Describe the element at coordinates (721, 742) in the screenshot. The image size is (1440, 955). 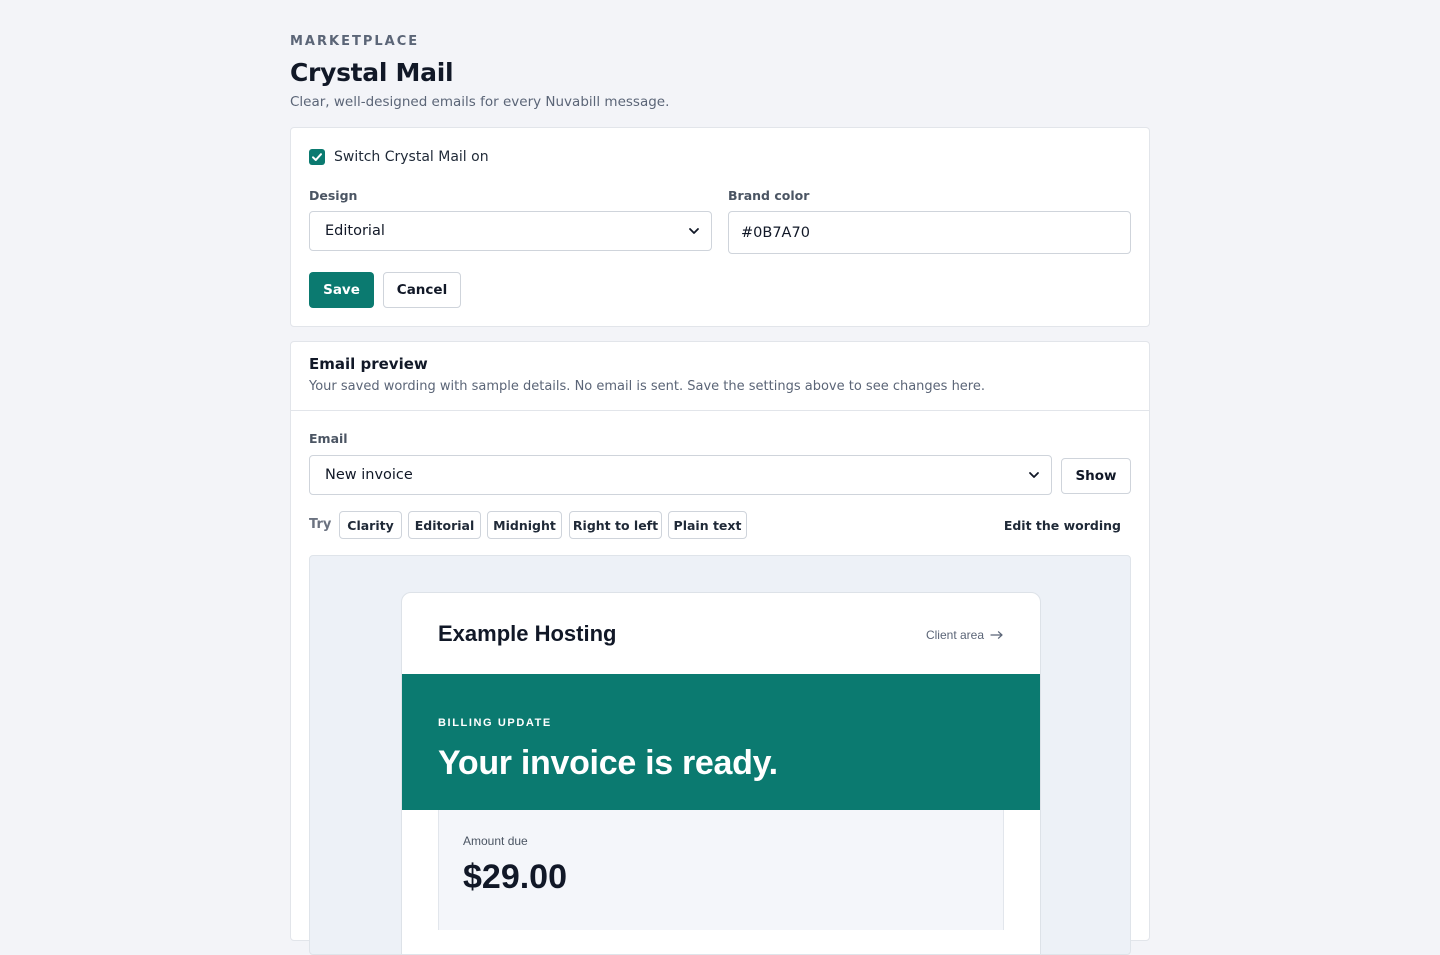
I see `email-hero: BILLING UPDATE Your invoice is ready.` at that location.